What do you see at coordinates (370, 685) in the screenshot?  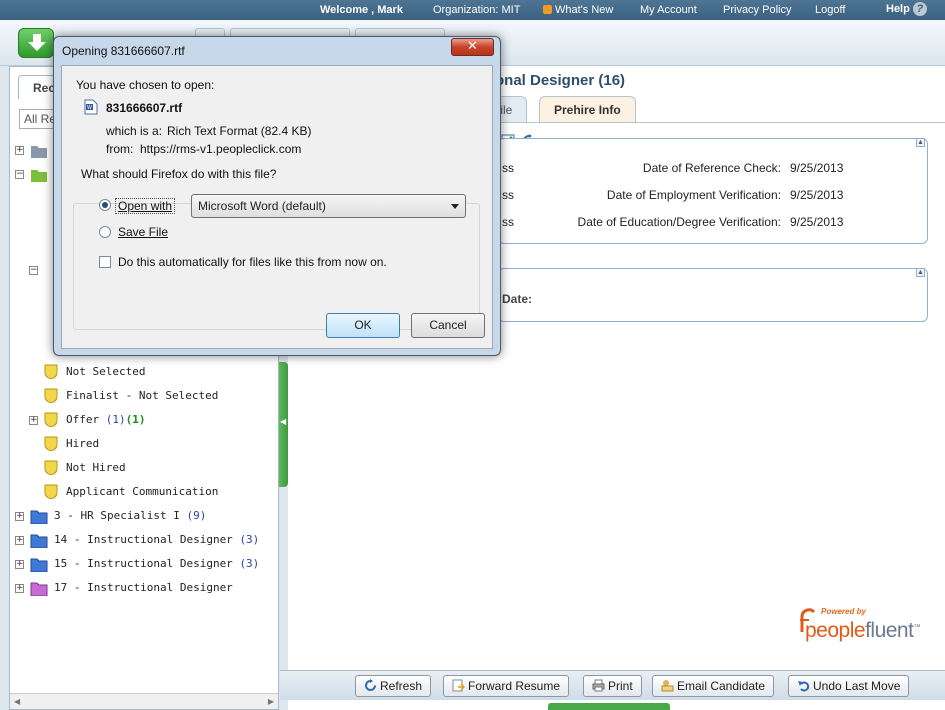 I see `refresh-icon` at bounding box center [370, 685].